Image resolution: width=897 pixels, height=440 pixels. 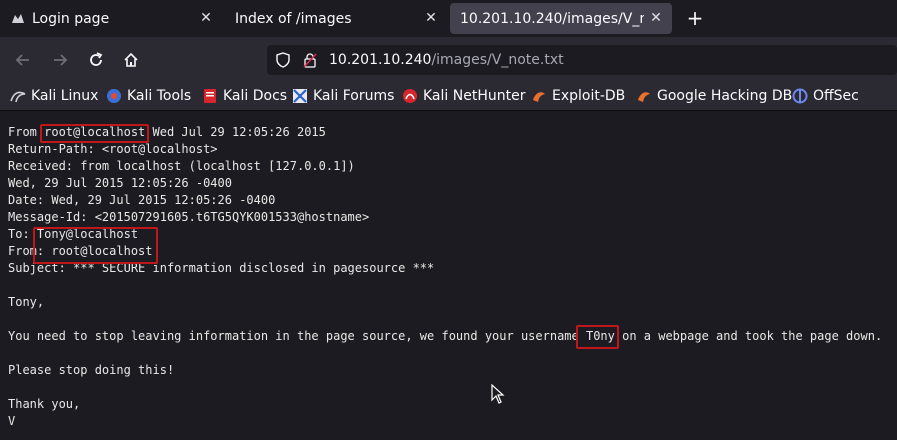 What do you see at coordinates (113, 149) in the screenshot?
I see `text-line: Return-Path: <root@localhost>` at bounding box center [113, 149].